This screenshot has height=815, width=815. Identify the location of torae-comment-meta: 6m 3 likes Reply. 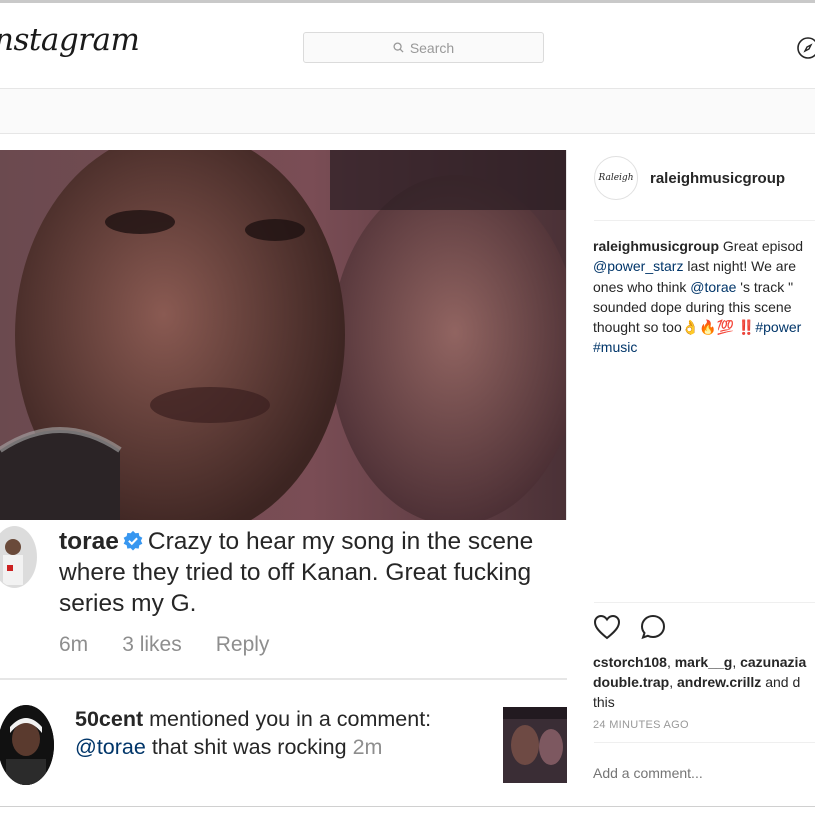
(164, 645).